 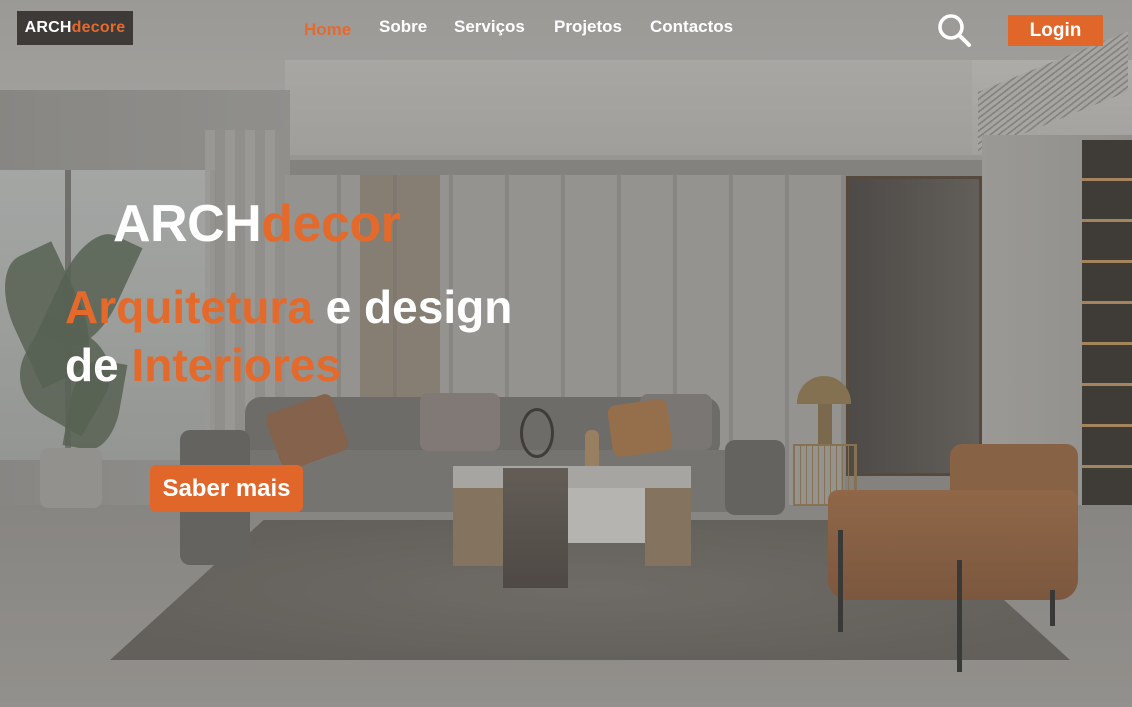 What do you see at coordinates (691, 27) in the screenshot?
I see `nav-item-contactos: Contactos` at bounding box center [691, 27].